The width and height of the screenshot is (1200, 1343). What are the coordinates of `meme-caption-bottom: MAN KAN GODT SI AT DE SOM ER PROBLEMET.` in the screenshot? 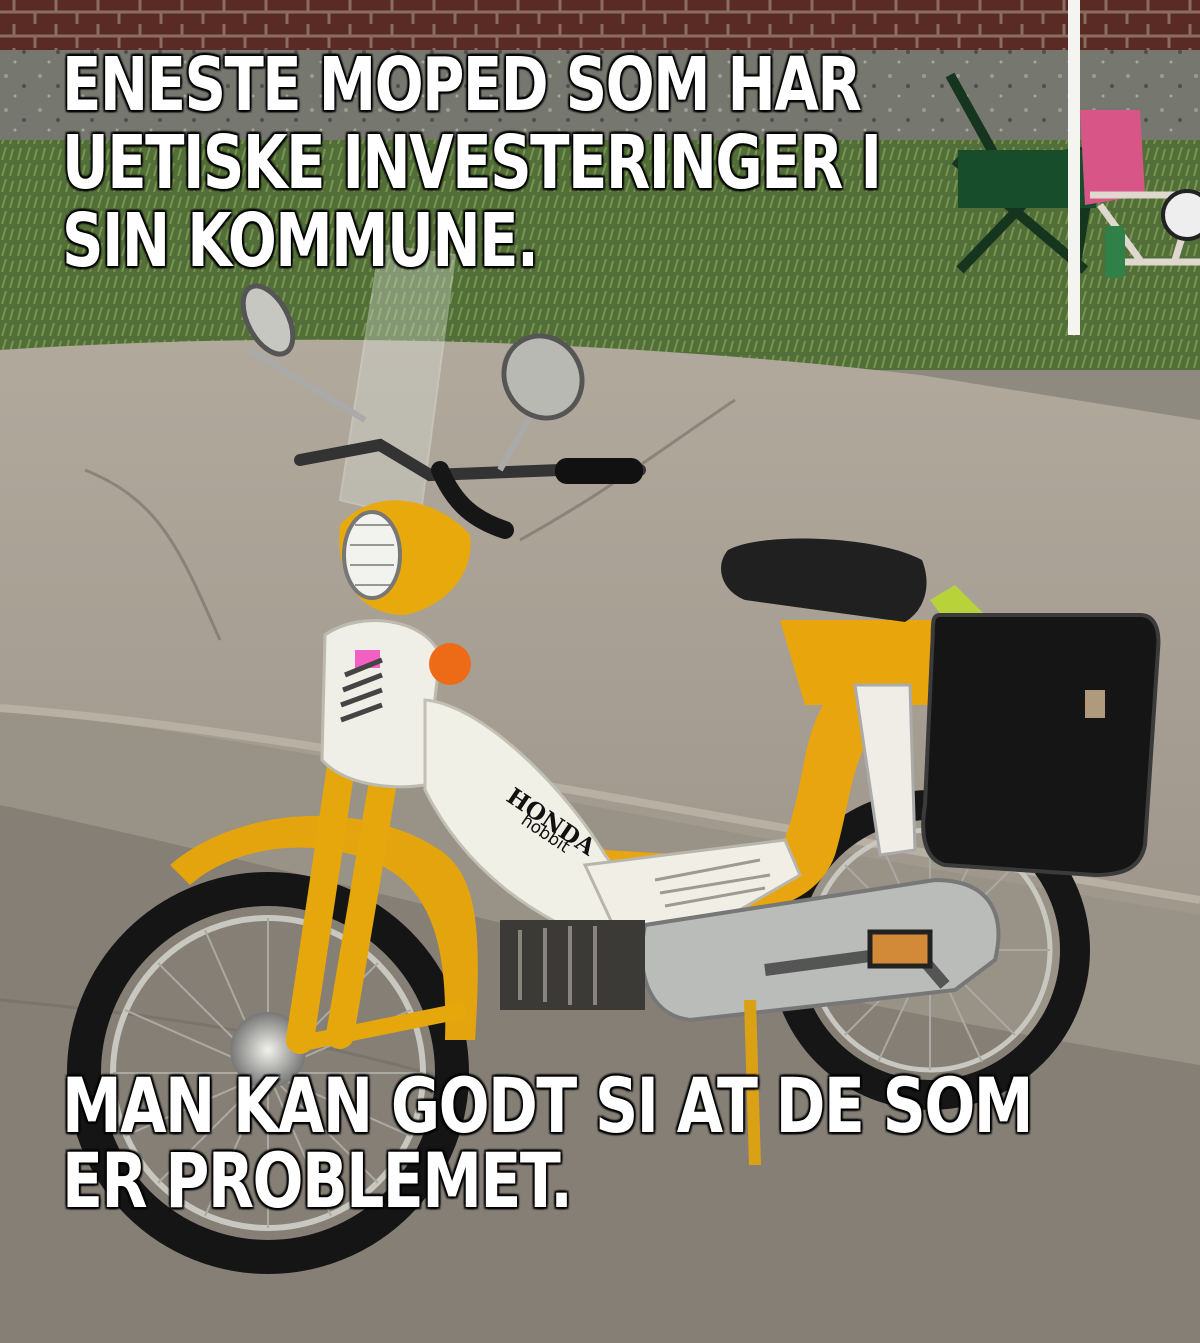 It's located at (548, 1143).